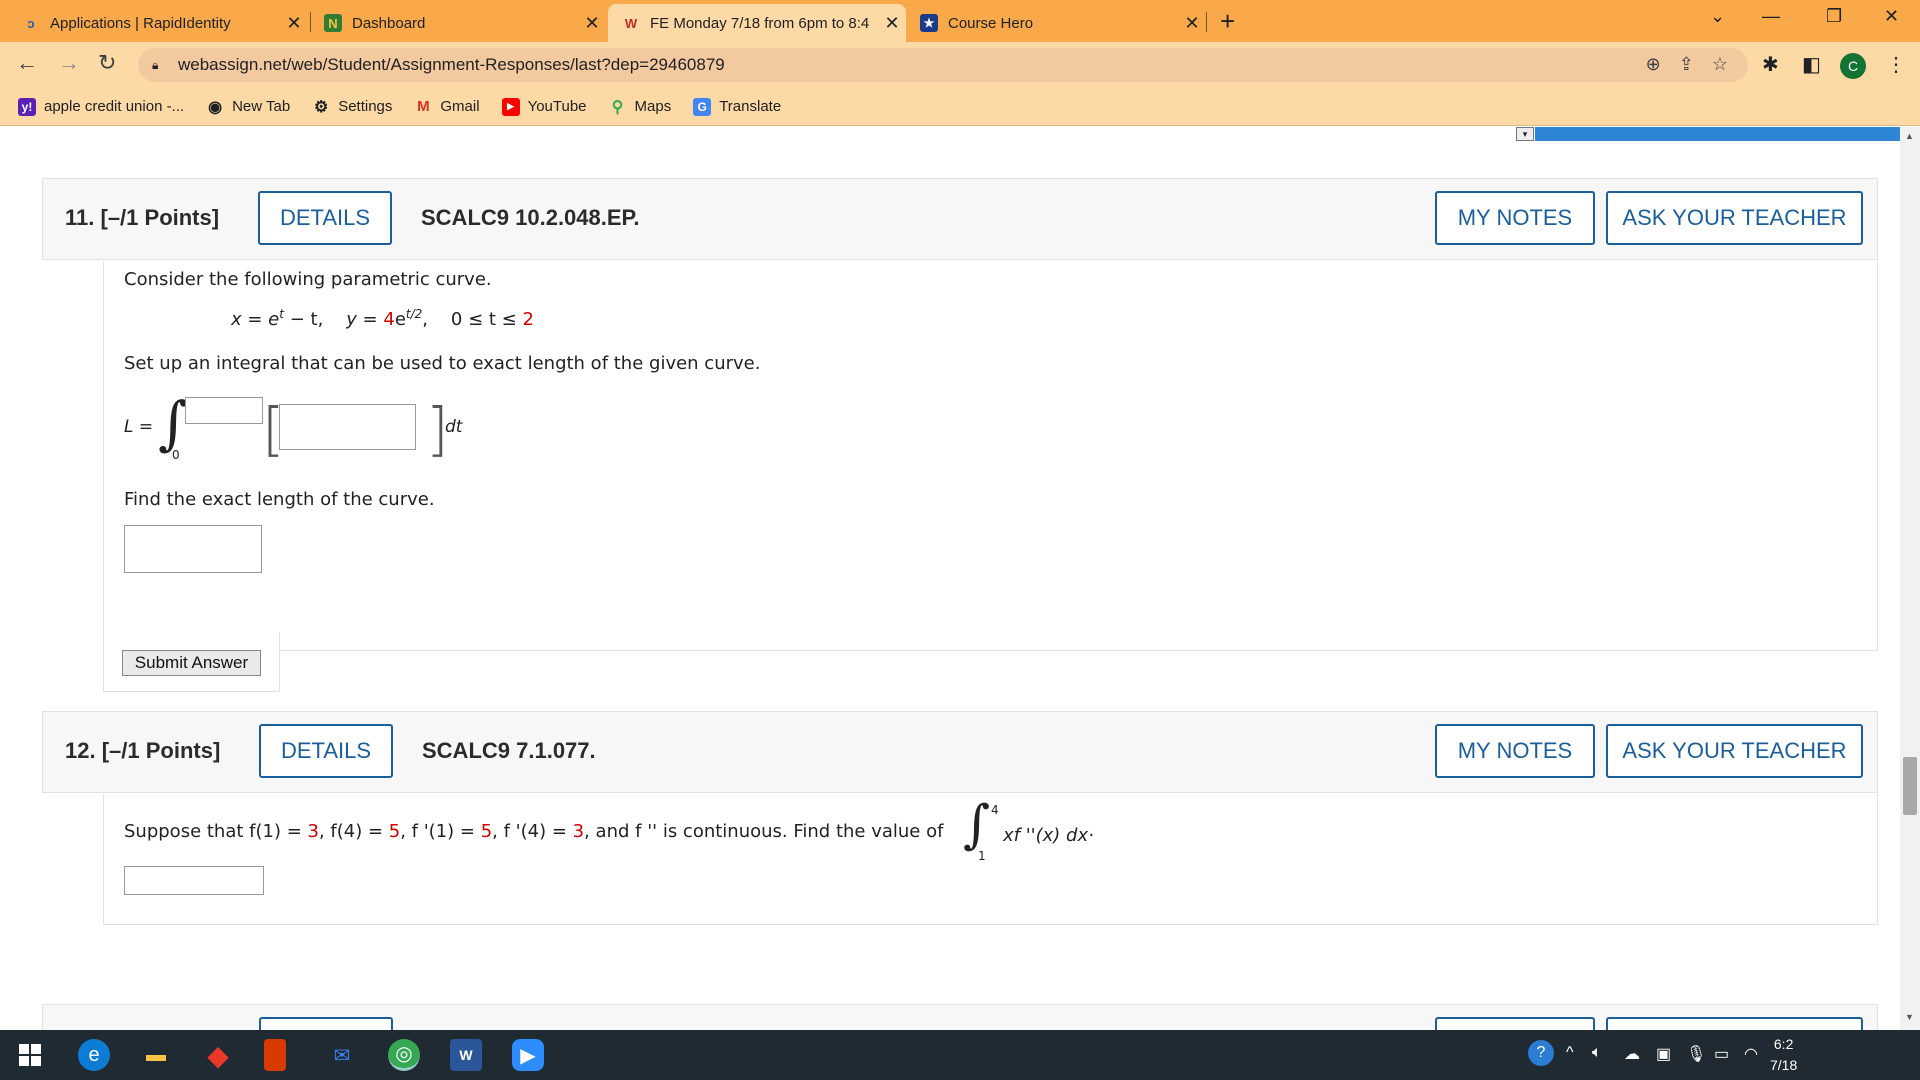 Image resolution: width=1920 pixels, height=1080 pixels. I want to click on tab-search-chevron-icon: ⌄, so click(1717, 16).